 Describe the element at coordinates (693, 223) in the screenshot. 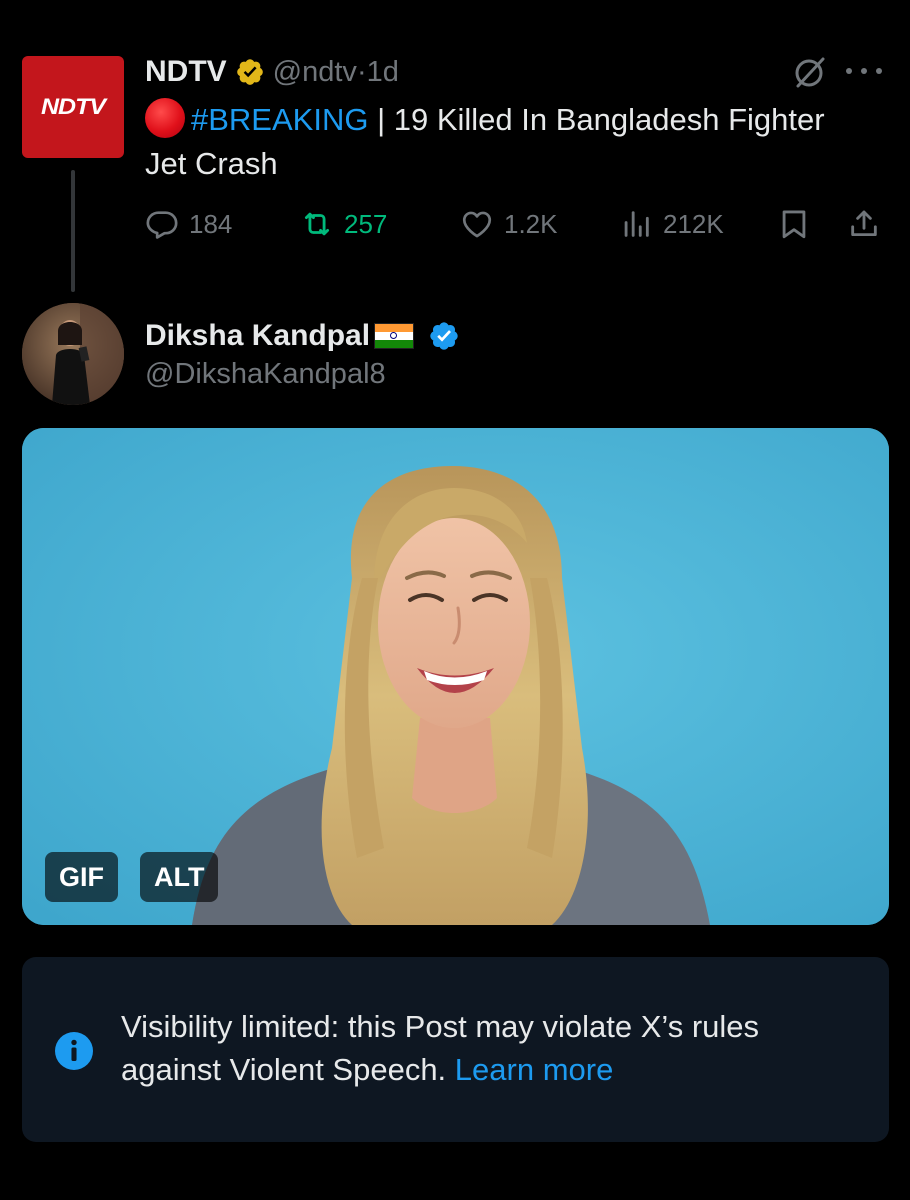

I see `views-count: 212K` at that location.